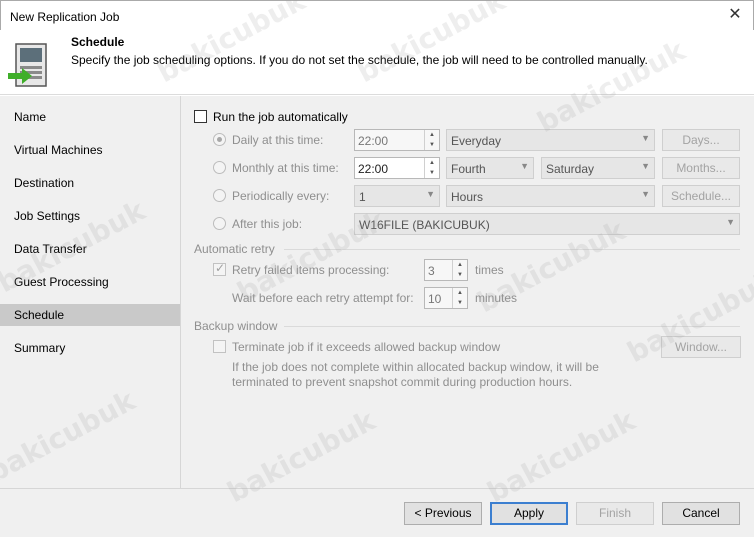 The height and width of the screenshot is (537, 754). What do you see at coordinates (446, 270) in the screenshot?
I see `retry-count-stepper: 3 ▲ ▼` at bounding box center [446, 270].